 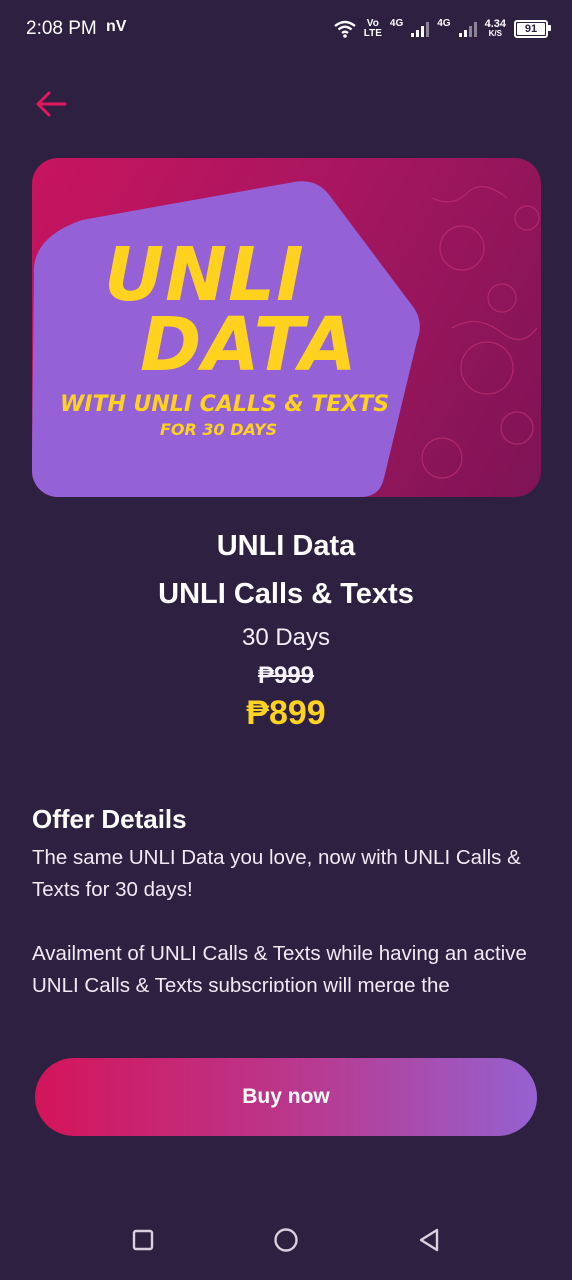 What do you see at coordinates (286, 713) in the screenshot?
I see `discounted-price: ₱899` at bounding box center [286, 713].